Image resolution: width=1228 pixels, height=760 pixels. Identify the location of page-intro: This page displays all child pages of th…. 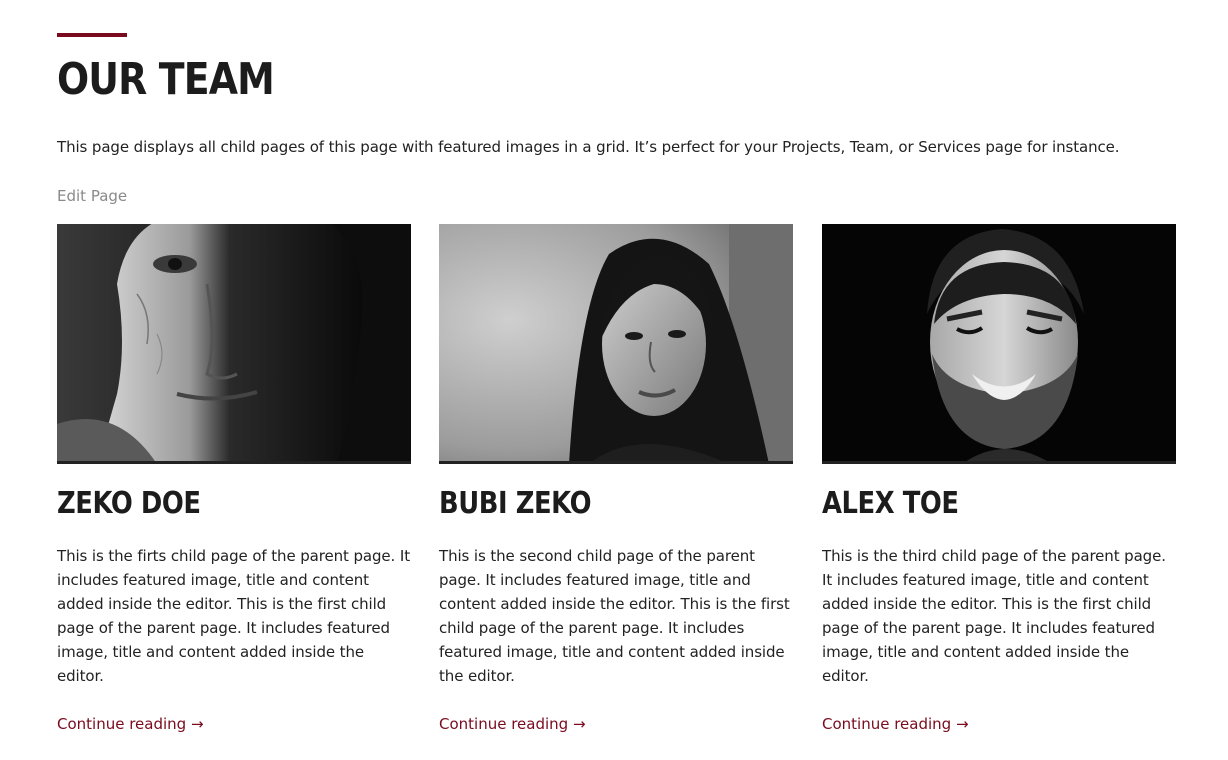
(588, 147).